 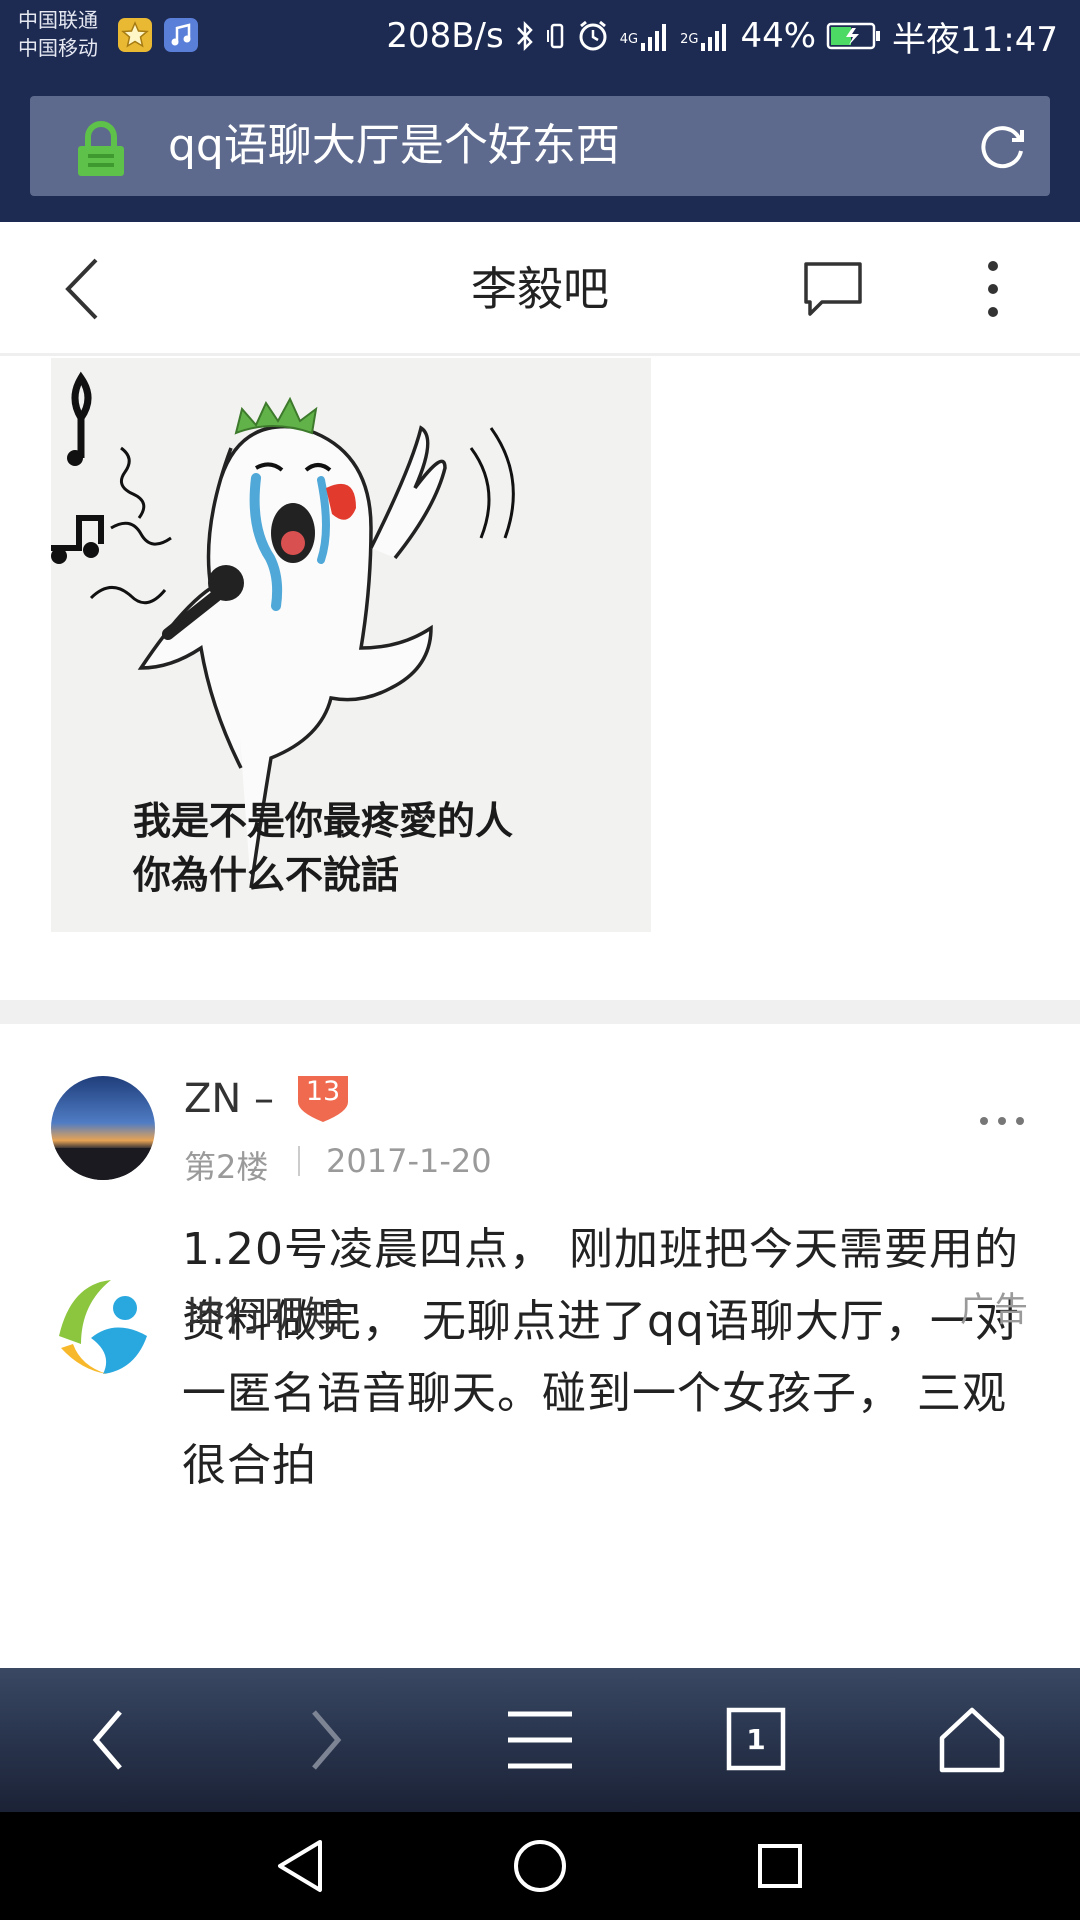 What do you see at coordinates (778, 36) in the screenshot?
I see `battery-percent: 44%` at bounding box center [778, 36].